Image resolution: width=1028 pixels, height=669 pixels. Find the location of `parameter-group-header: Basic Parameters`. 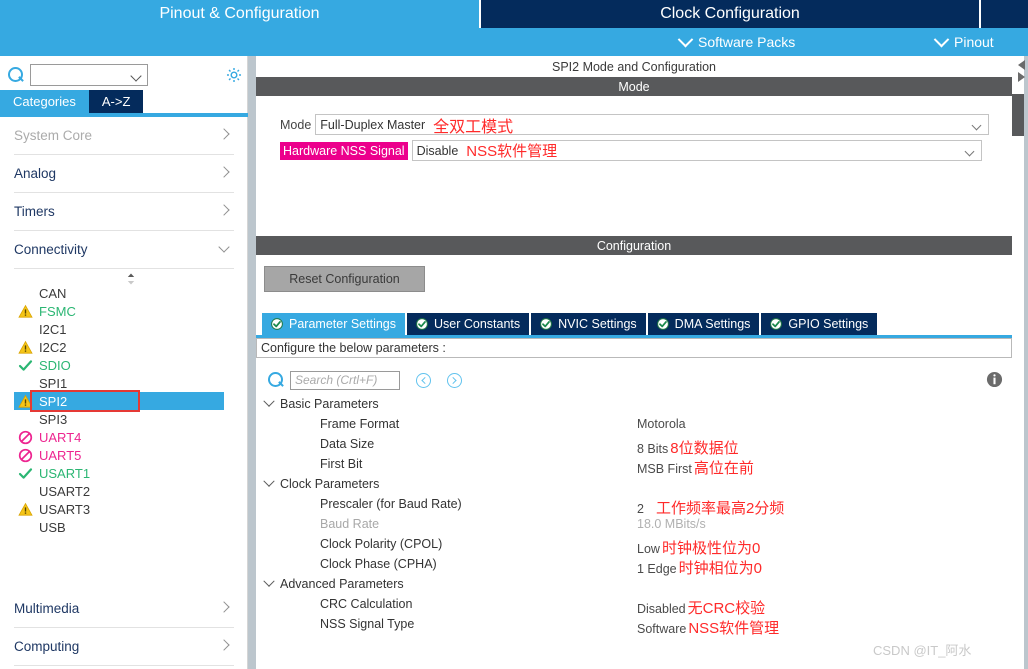

parameter-group-header: Basic Parameters is located at coordinates (321, 403).